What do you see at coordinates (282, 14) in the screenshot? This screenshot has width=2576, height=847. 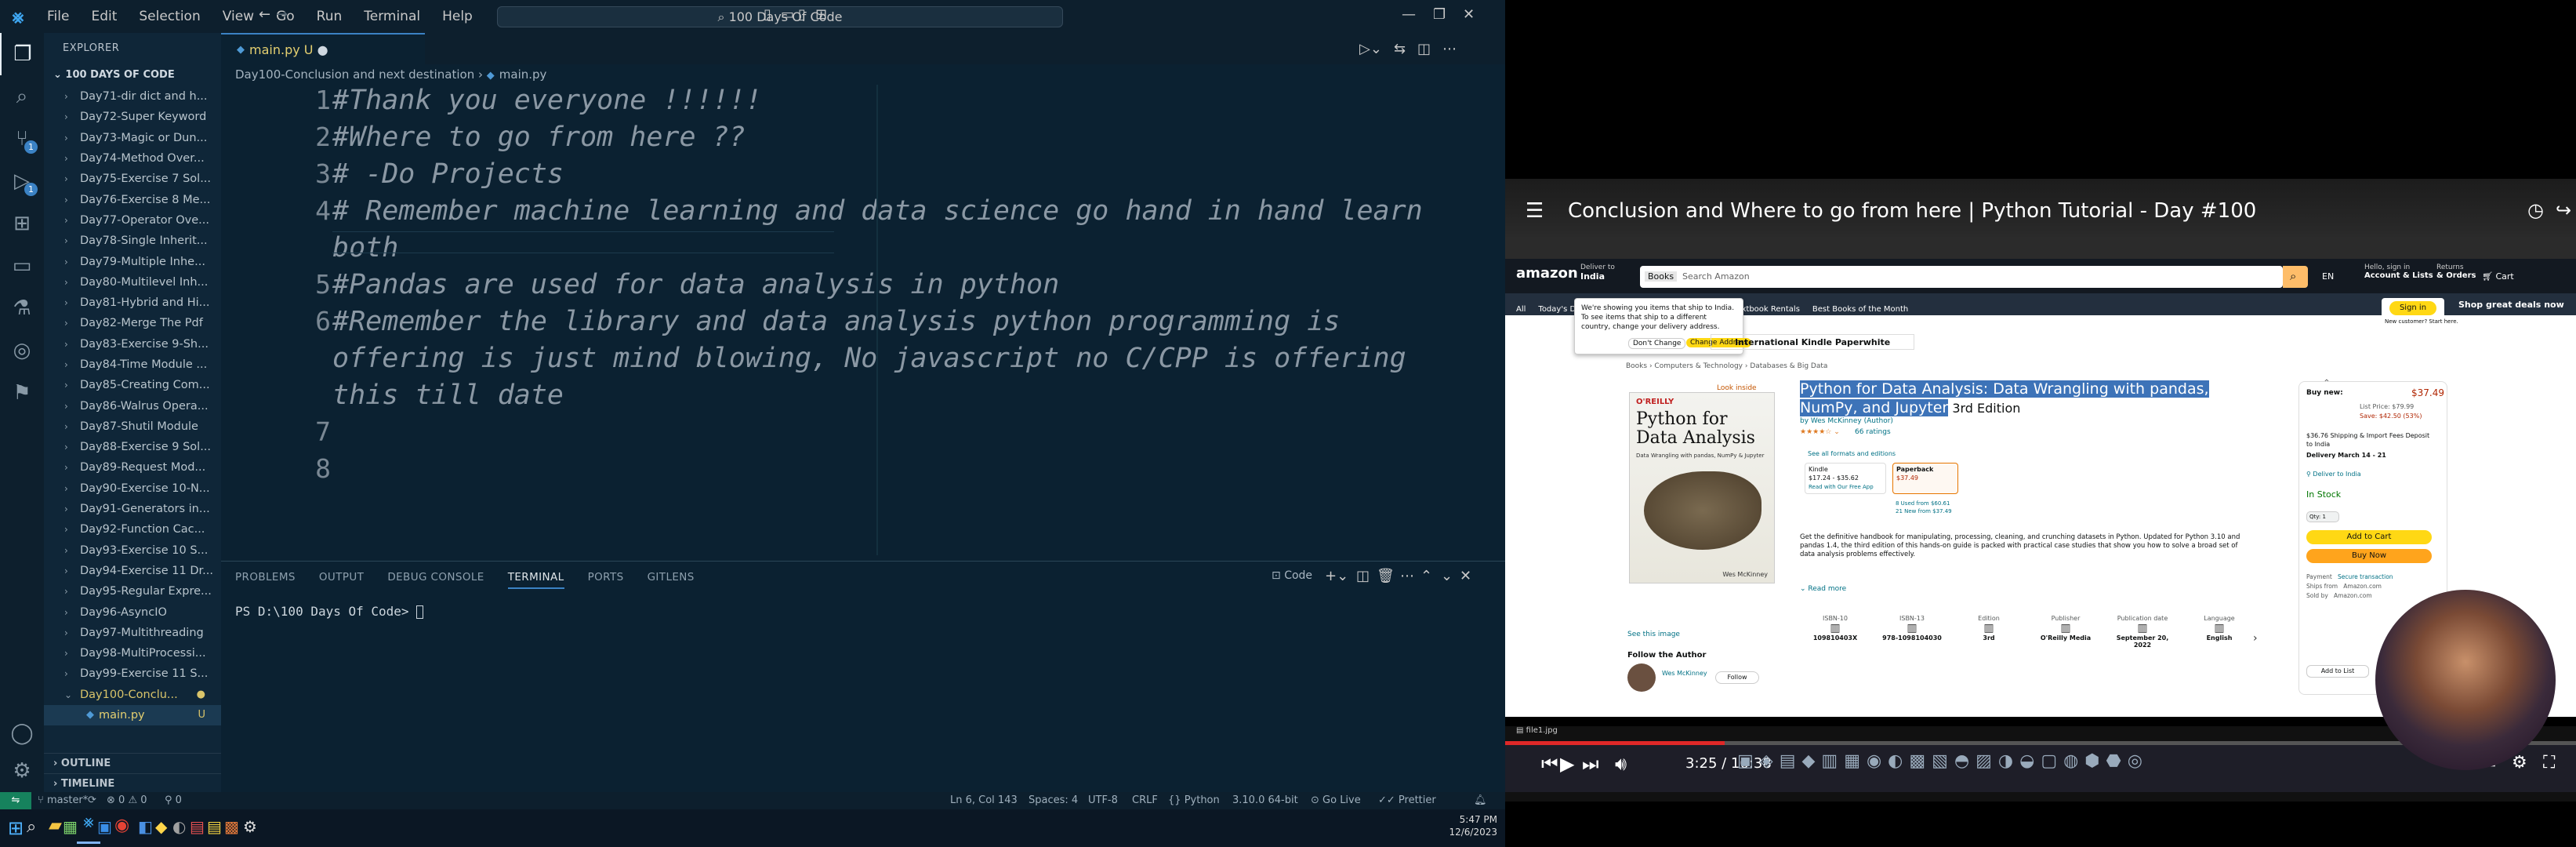 I see `forward-arrow-icon: →` at bounding box center [282, 14].